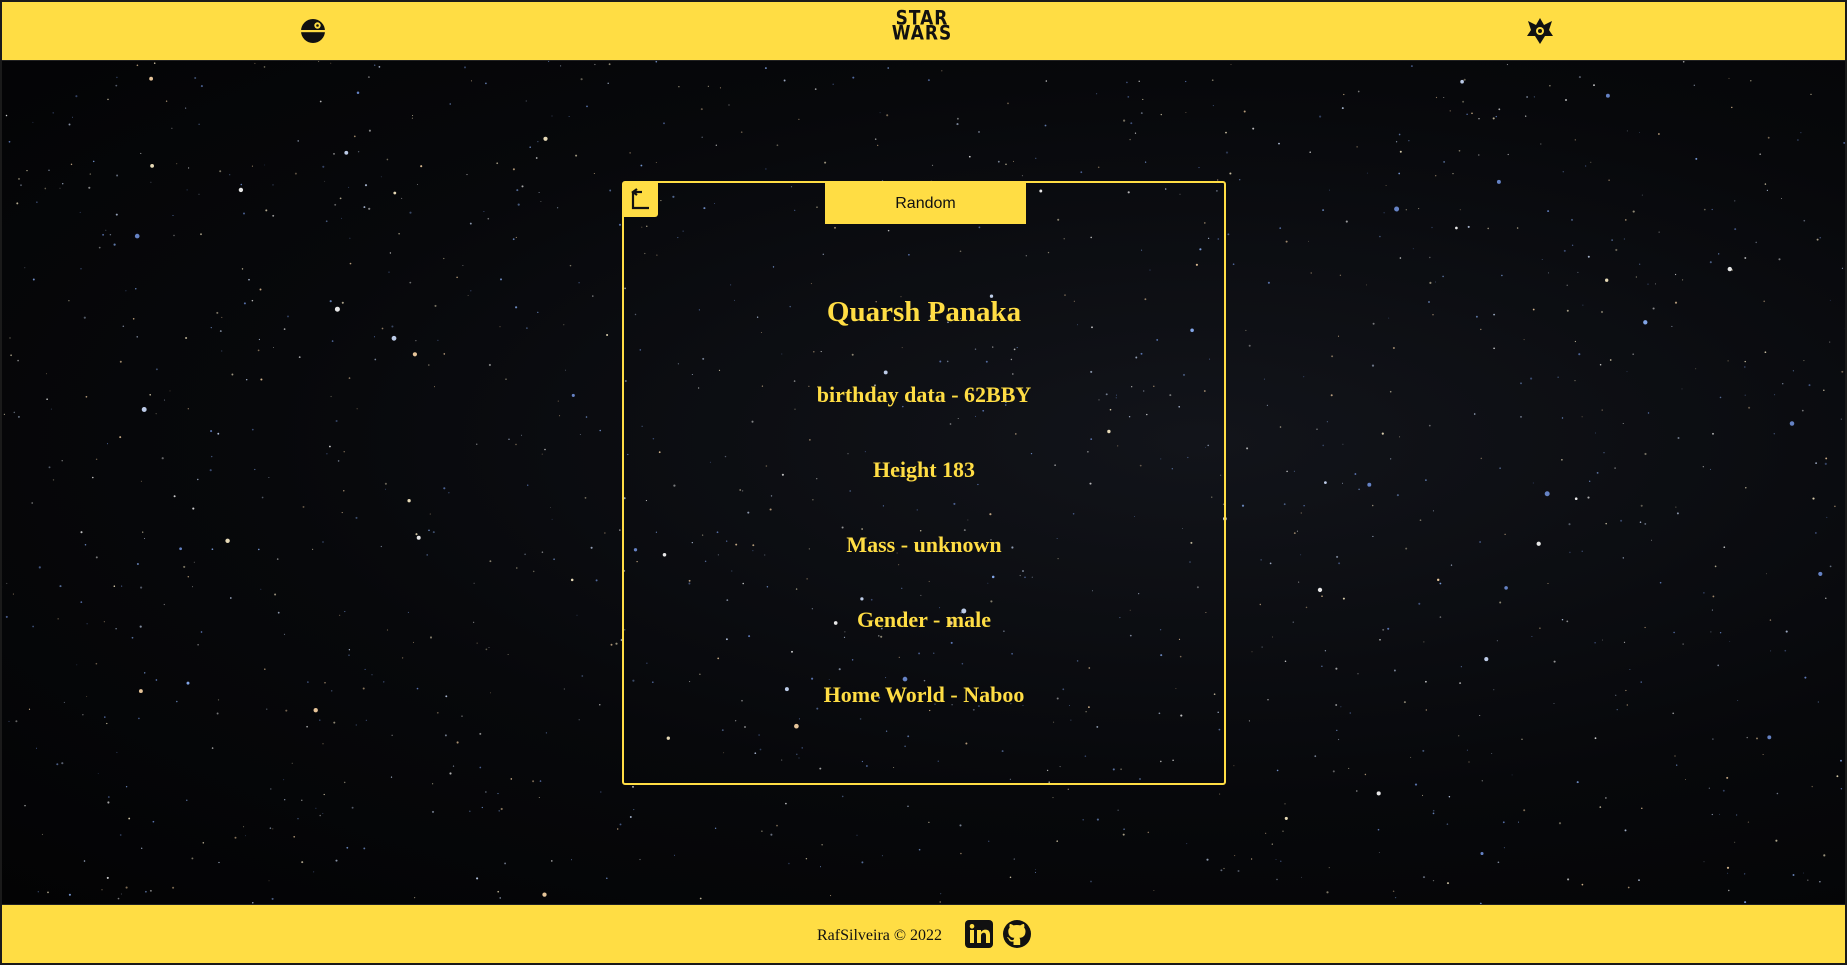 Image resolution: width=1847 pixels, height=965 pixels. I want to click on github-icon, so click(1017, 934).